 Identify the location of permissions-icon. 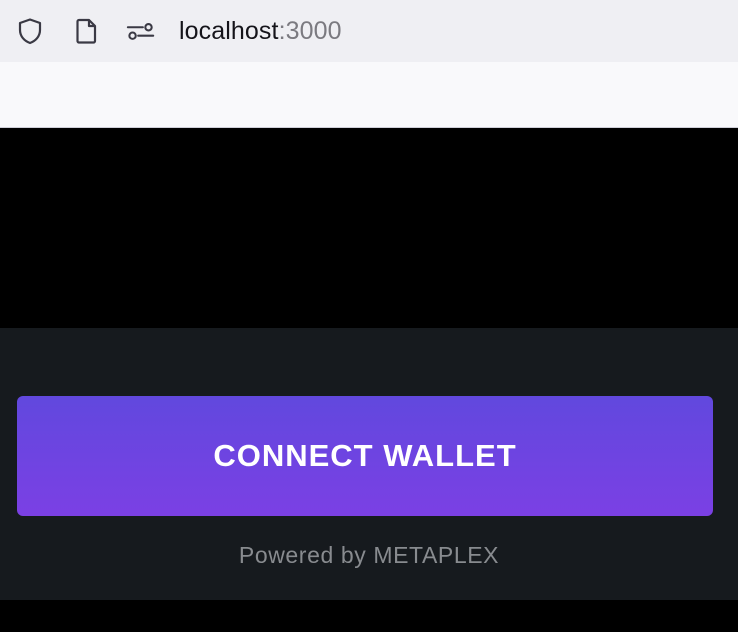
(141, 31).